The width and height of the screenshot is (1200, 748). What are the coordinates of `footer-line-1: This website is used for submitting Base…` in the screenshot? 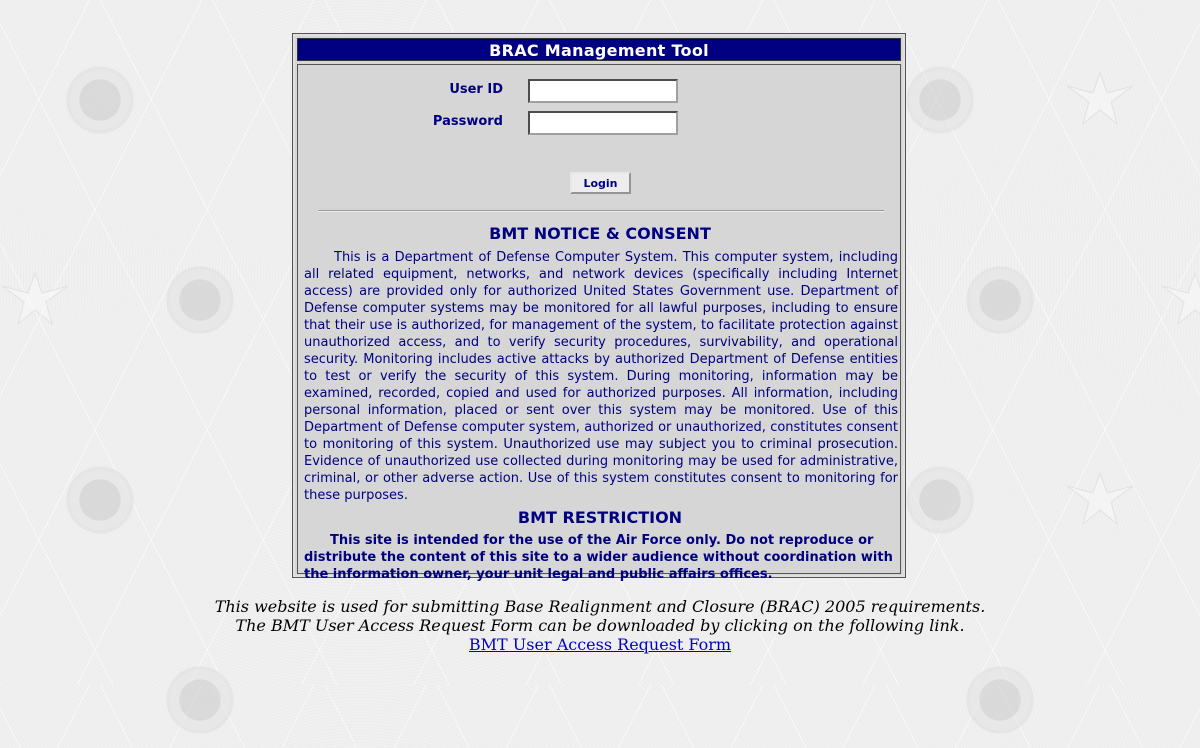 It's located at (600, 606).